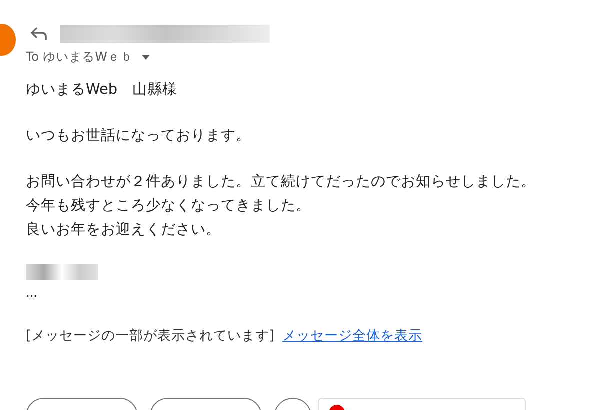 The height and width of the screenshot is (410, 596). What do you see at coordinates (124, 230) in the screenshot?
I see `body-text-line: 良いお年をお迎えください。` at bounding box center [124, 230].